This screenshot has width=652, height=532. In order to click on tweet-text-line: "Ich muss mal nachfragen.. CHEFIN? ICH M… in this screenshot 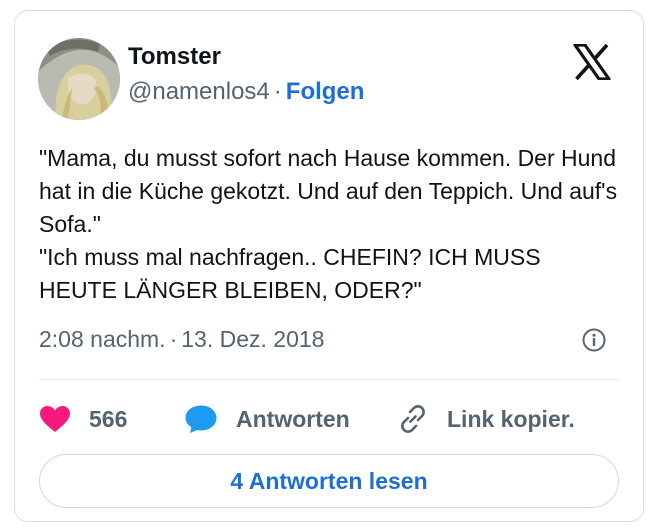, I will do `click(290, 273)`.